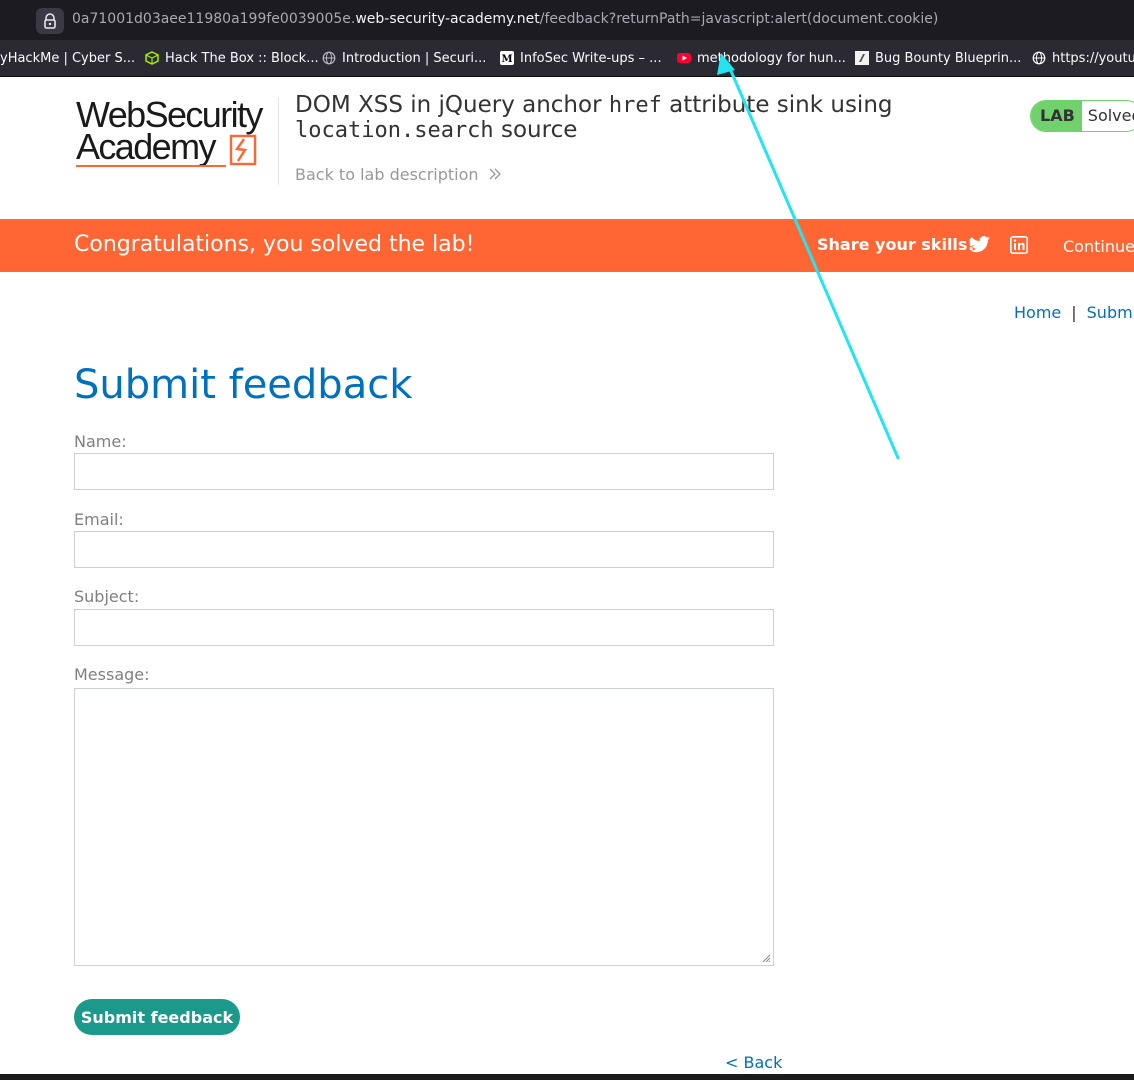 The height and width of the screenshot is (1080, 1134). Describe the element at coordinates (495, 174) in the screenshot. I see `double-chevron-right-icon` at that location.